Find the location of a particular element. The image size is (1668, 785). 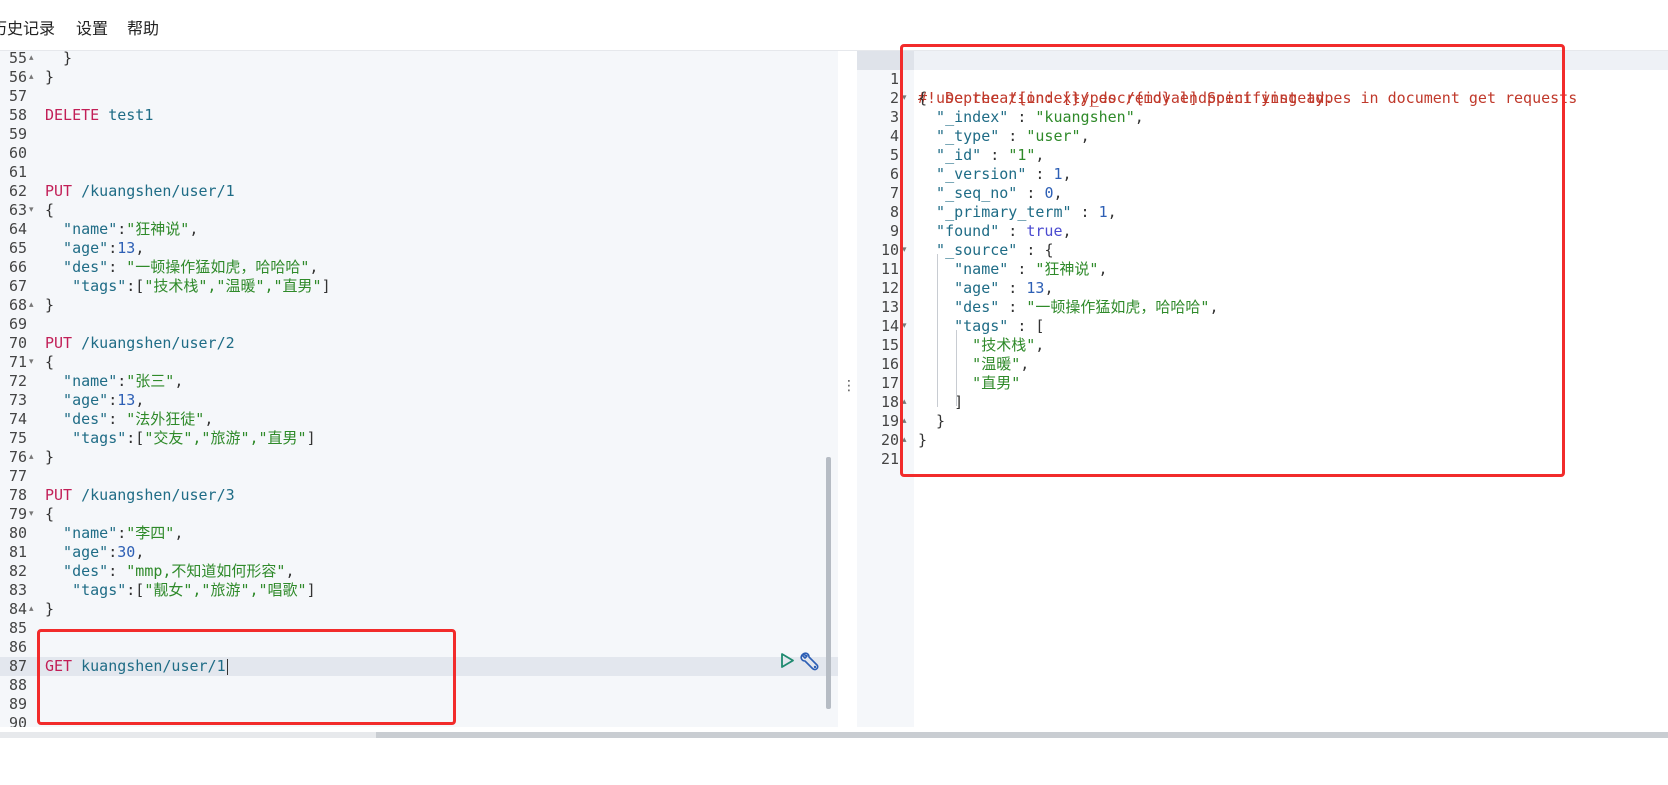

request-path: test1 is located at coordinates (126, 115).